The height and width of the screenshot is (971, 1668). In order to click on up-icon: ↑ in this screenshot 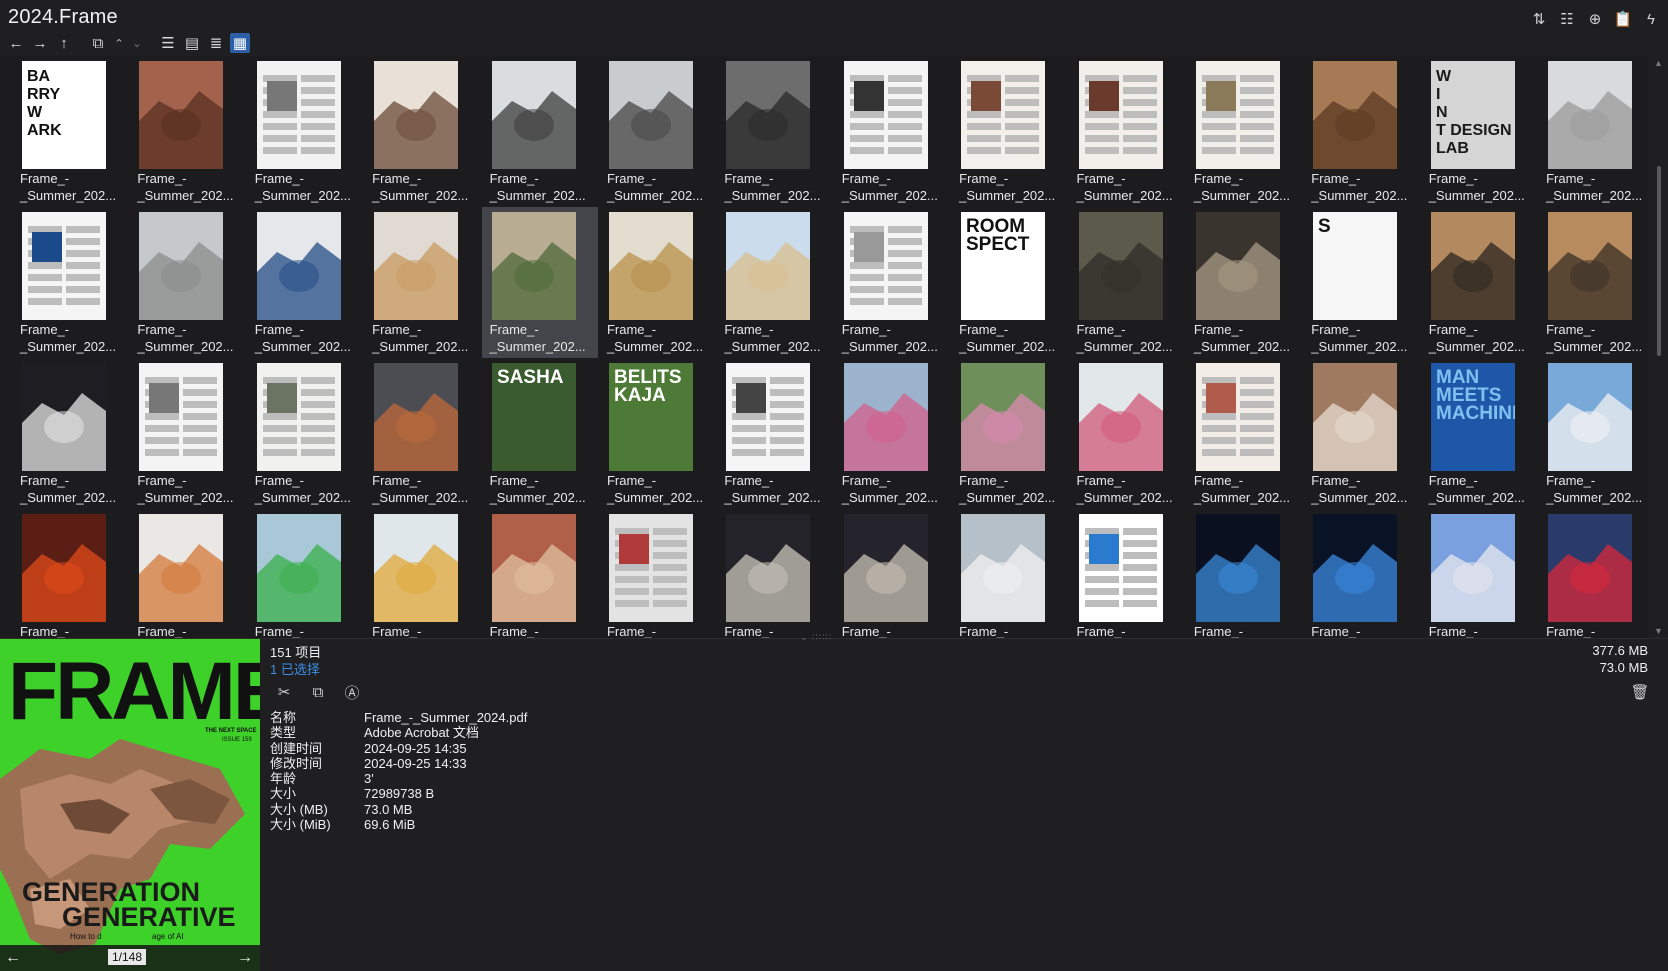, I will do `click(64, 43)`.